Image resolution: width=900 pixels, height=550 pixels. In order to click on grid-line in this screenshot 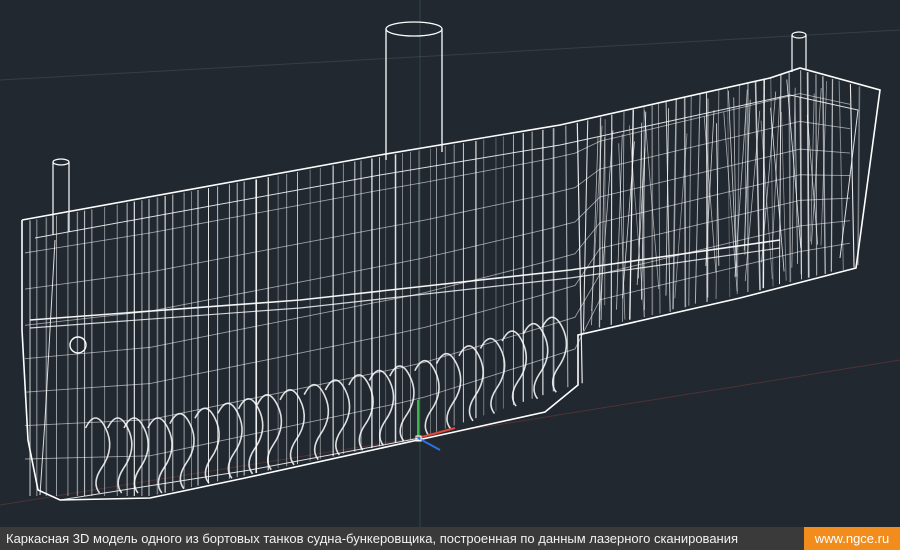, I will do `click(450, 55)`.